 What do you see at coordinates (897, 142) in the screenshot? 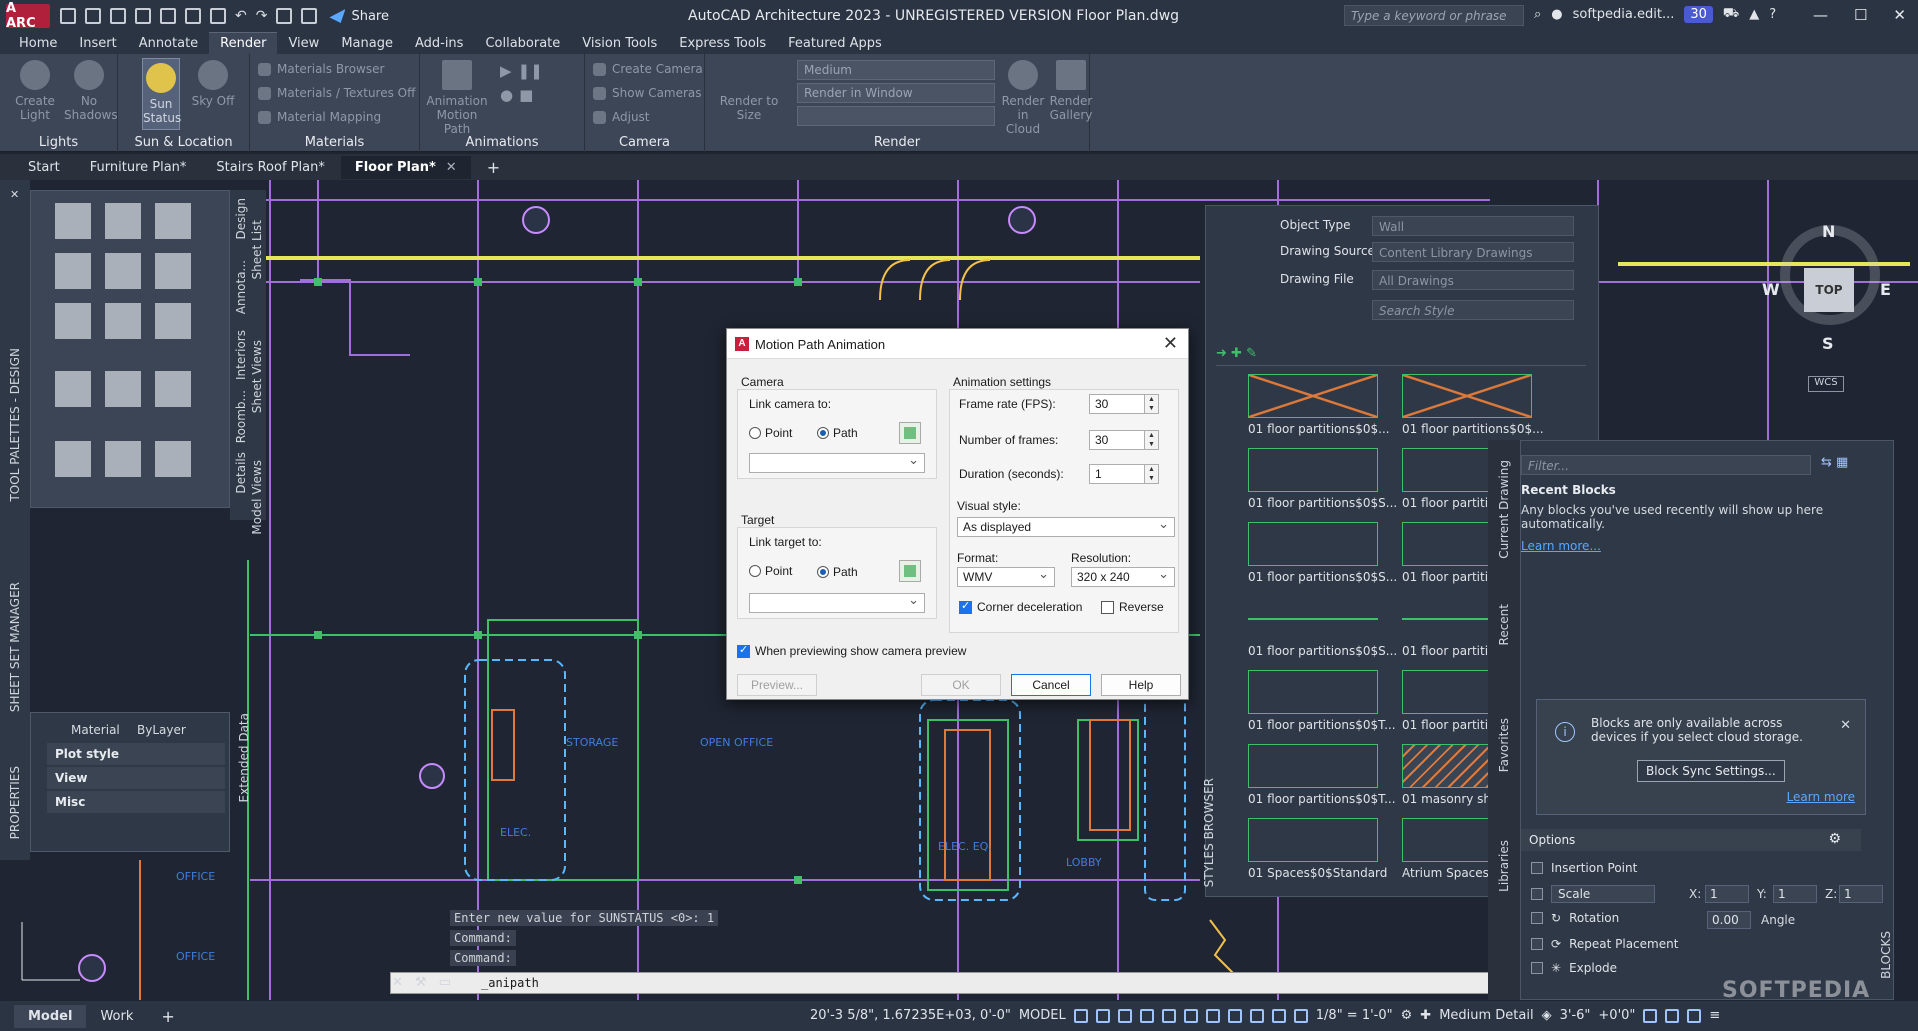
I see `render-group-title: Render` at bounding box center [897, 142].